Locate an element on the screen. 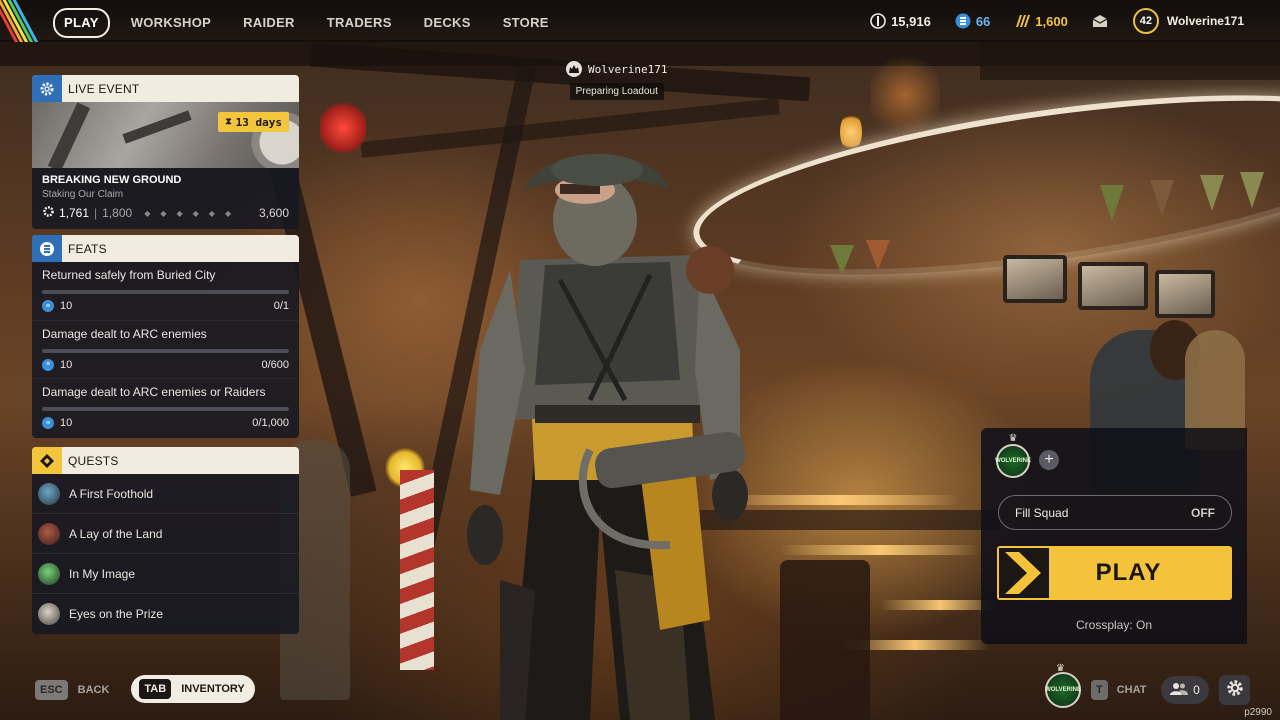  live-event-header: LIVE EVENT is located at coordinates (165, 88).